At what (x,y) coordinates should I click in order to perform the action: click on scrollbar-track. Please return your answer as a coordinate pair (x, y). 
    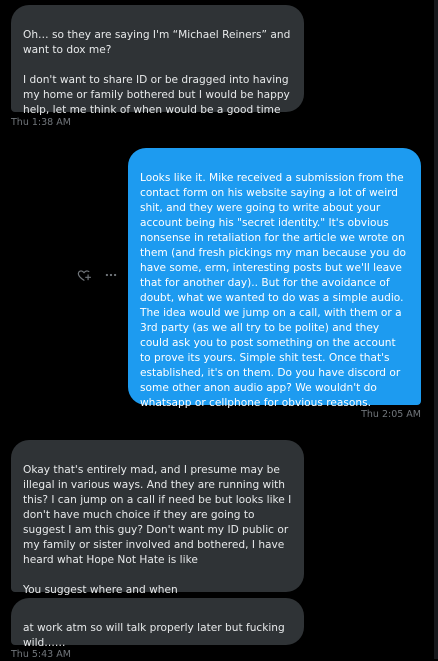
    Looking at the image, I should click on (436, 329).